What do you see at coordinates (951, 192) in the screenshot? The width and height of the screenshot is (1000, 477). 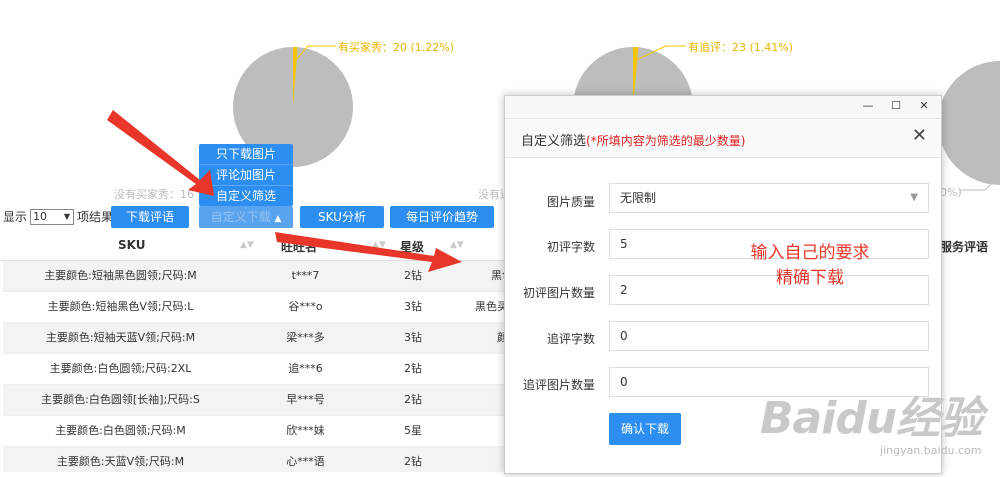 I see `pie3-under-label: 0%)` at bounding box center [951, 192].